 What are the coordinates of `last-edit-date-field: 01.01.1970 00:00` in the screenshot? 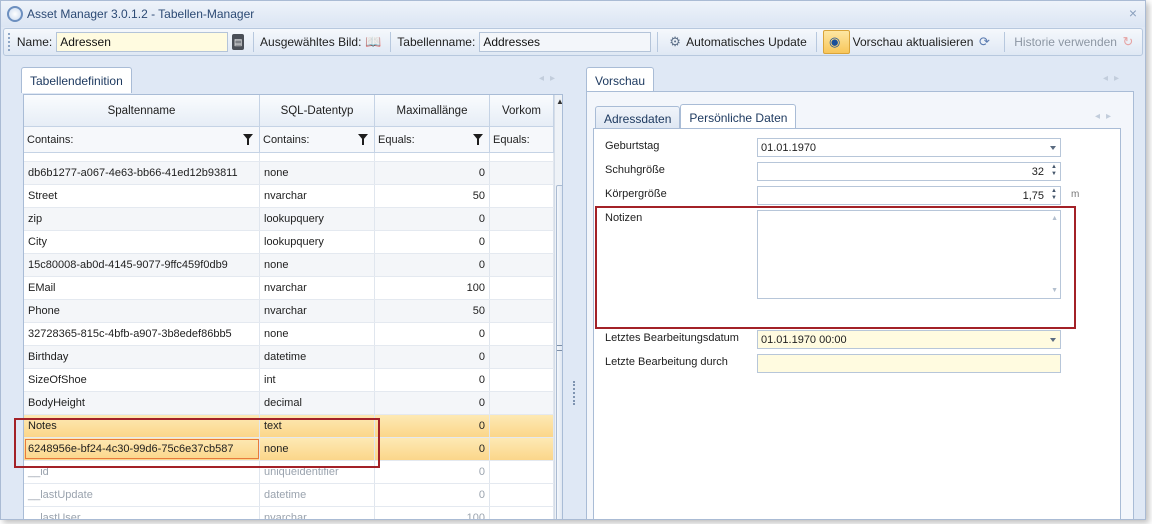 It's located at (909, 339).